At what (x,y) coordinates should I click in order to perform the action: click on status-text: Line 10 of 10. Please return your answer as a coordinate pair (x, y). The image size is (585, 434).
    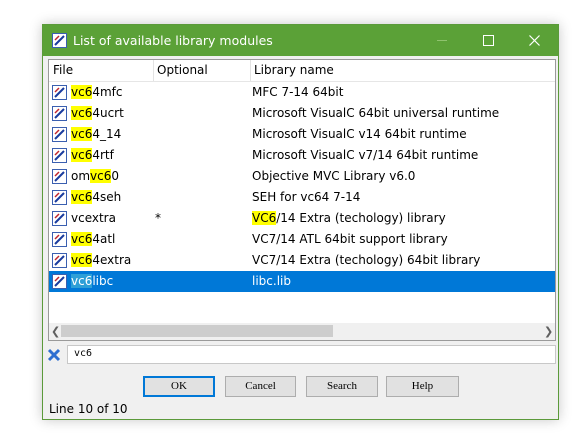
    Looking at the image, I should click on (88, 409).